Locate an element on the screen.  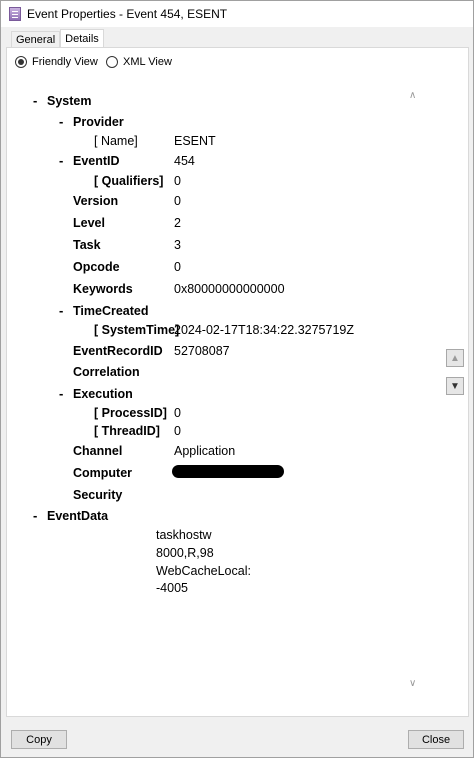
eventdata-node: EventData is located at coordinates (77, 516).